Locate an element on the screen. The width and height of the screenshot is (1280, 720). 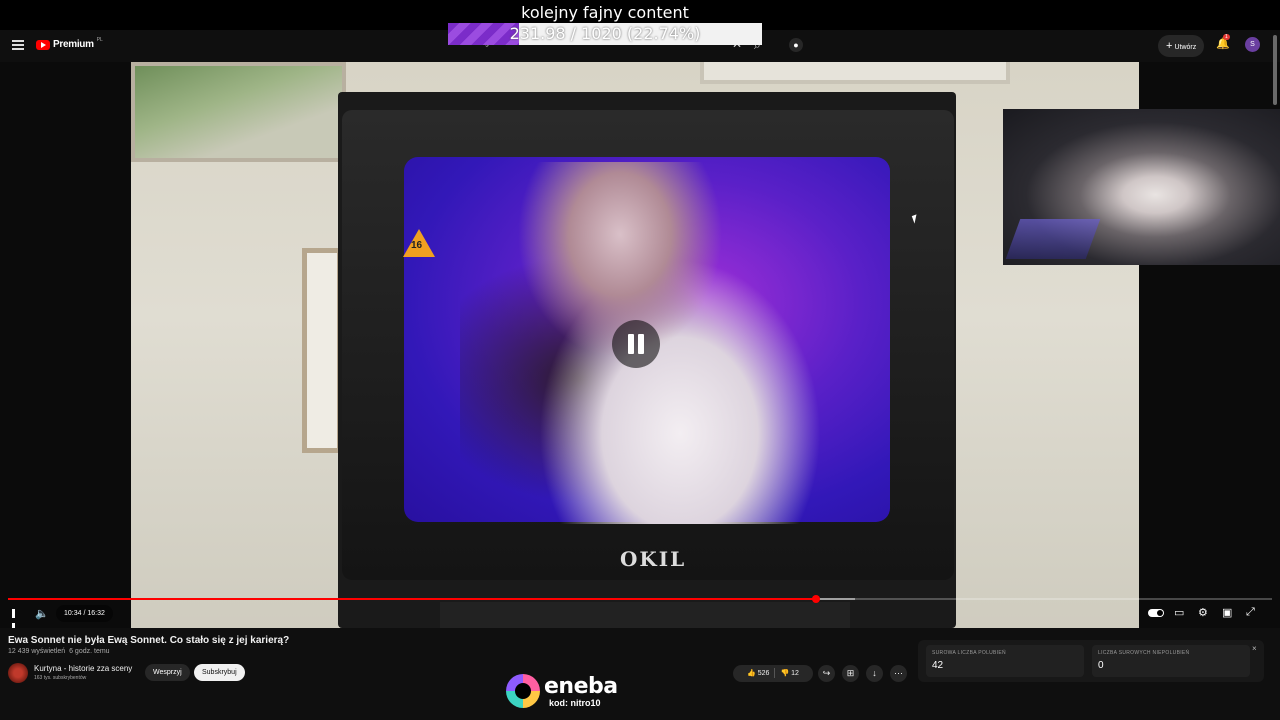
volume-icon: 🔈 is located at coordinates (42, 614).